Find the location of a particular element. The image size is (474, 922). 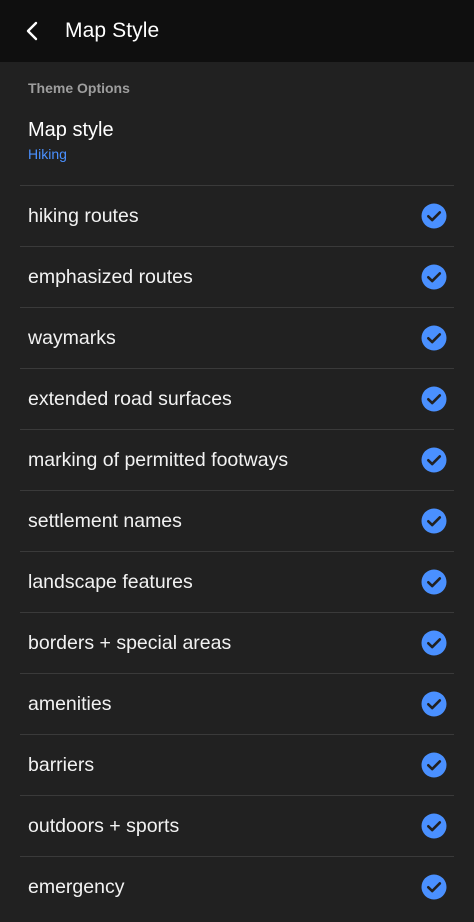

list-item: landscape features is located at coordinates (237, 581).